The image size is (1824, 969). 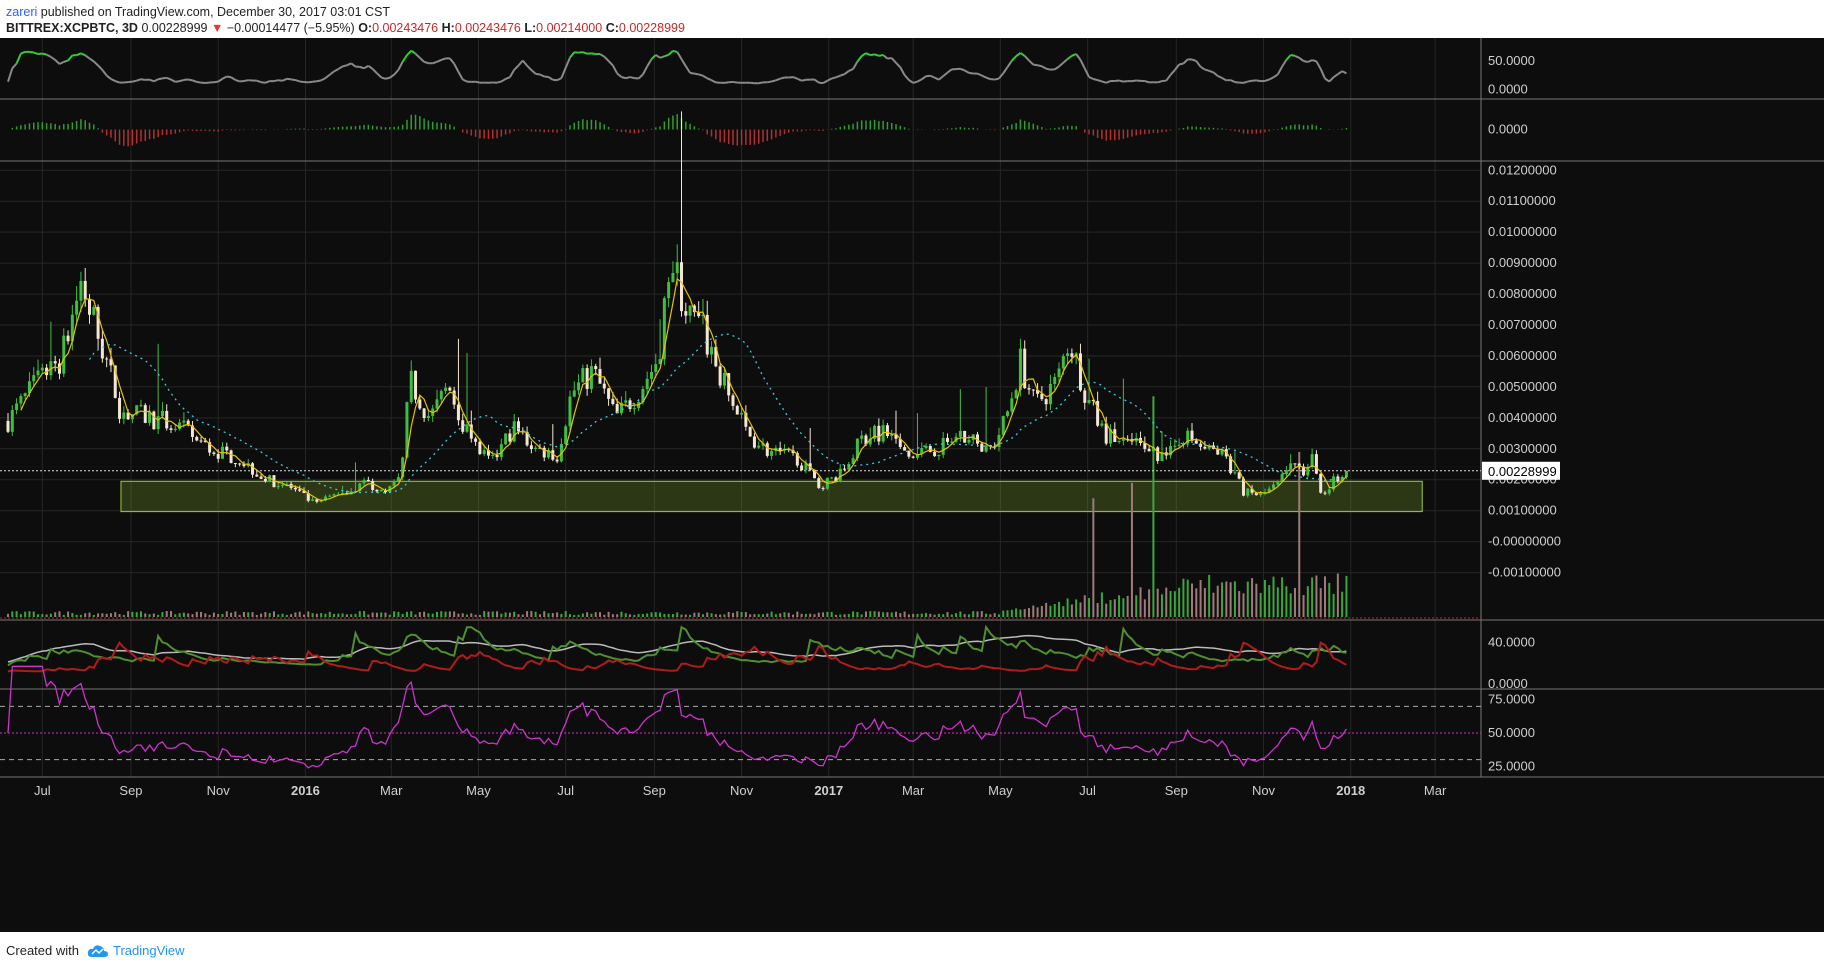 What do you see at coordinates (1511, 642) in the screenshot?
I see `dmi-axis-label: 40.0000` at bounding box center [1511, 642].